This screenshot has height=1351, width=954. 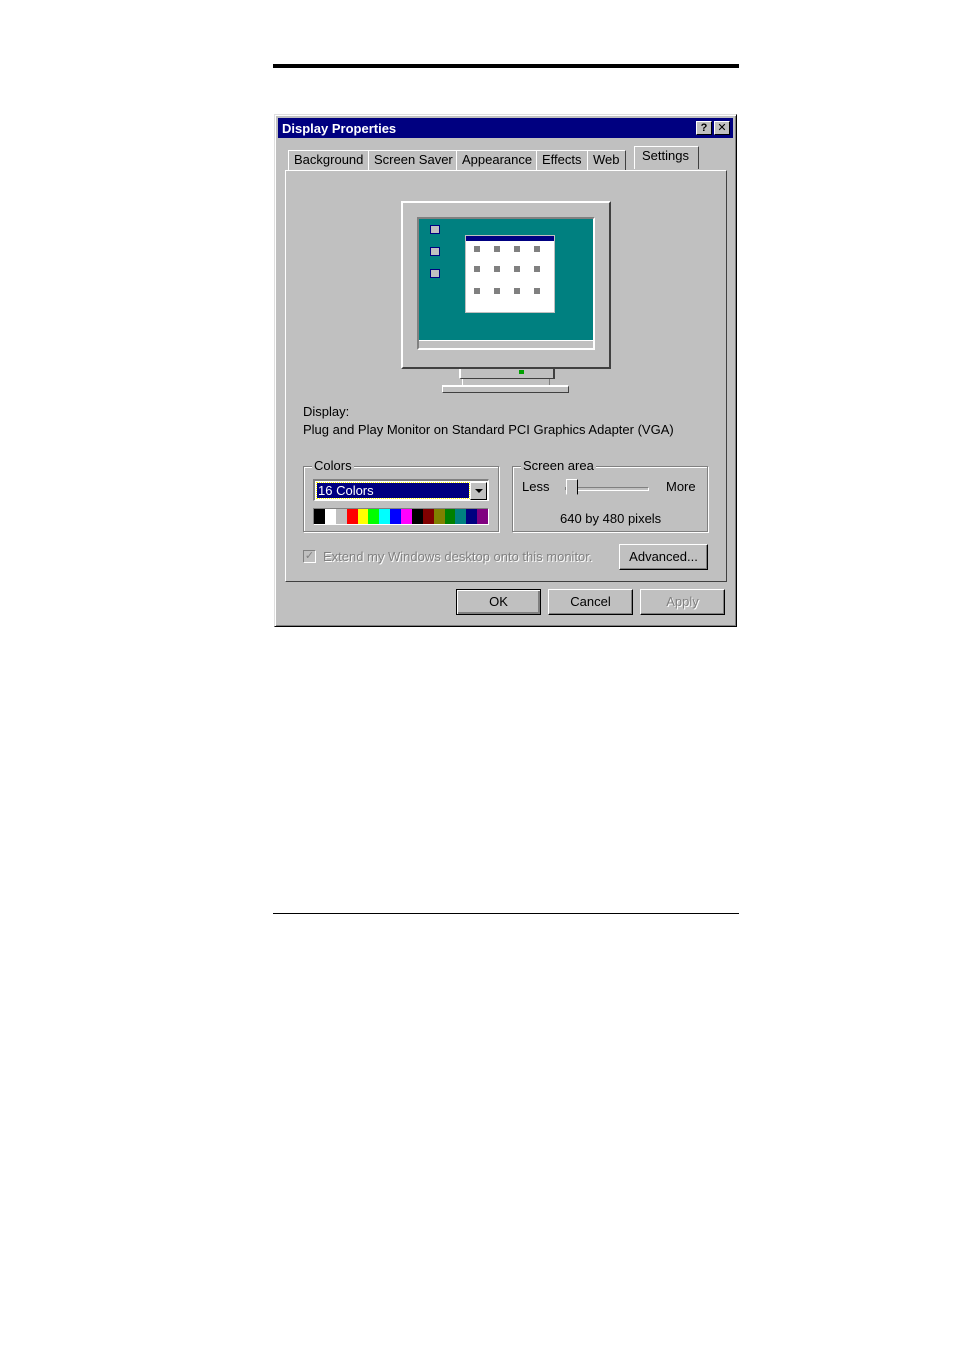 What do you see at coordinates (562, 160) in the screenshot?
I see `tab-effects: Effects` at bounding box center [562, 160].